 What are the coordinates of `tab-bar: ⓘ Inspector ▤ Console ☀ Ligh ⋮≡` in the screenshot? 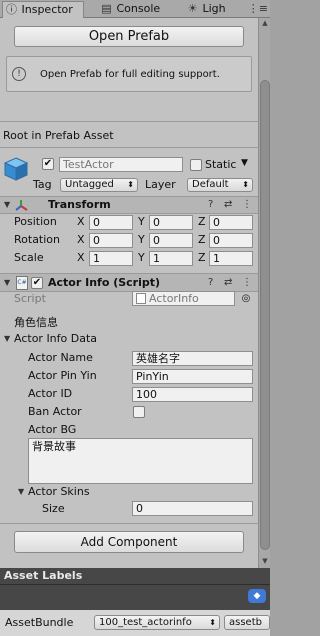 It's located at (135, 9).